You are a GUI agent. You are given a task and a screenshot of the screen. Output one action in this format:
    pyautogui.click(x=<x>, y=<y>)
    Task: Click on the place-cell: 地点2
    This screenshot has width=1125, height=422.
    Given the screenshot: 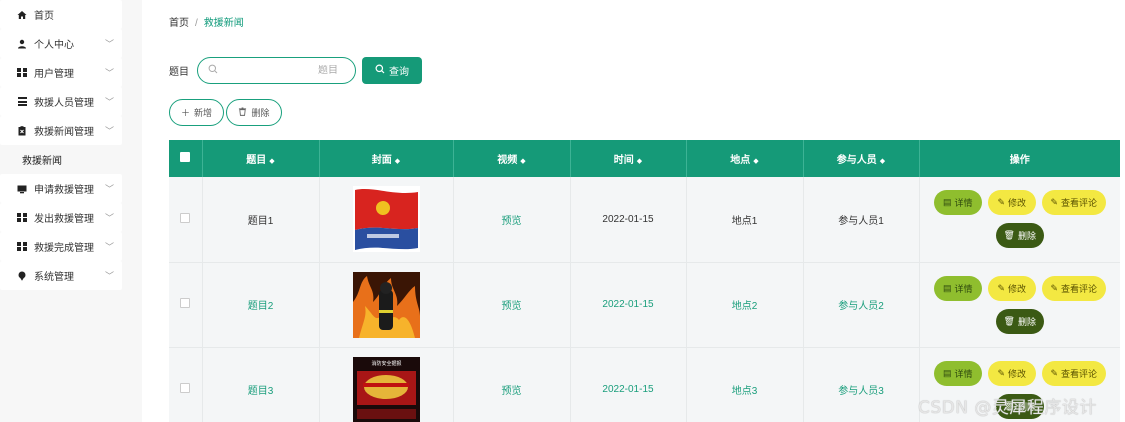 What is the action you would take?
    pyautogui.click(x=745, y=305)
    